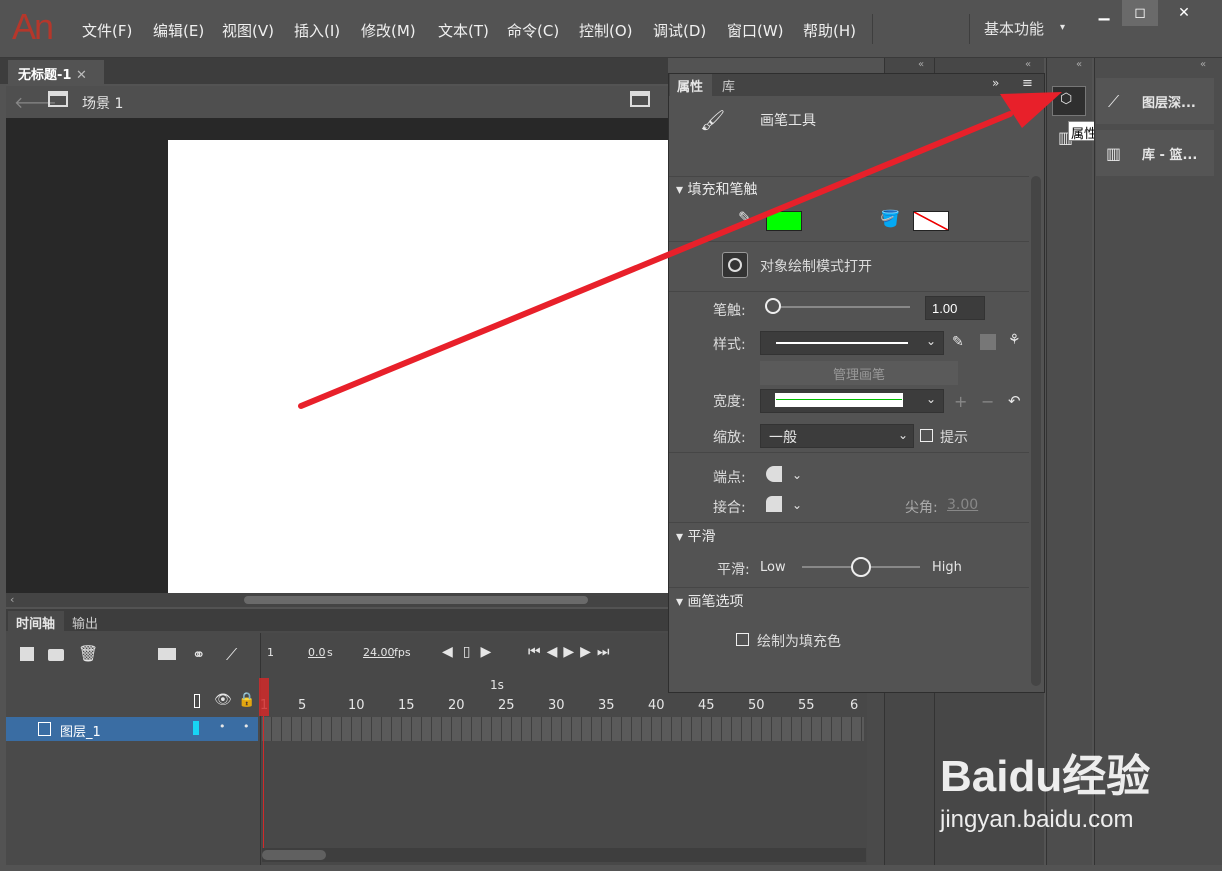 This screenshot has height=871, width=1222. Describe the element at coordinates (1037, 819) in the screenshot. I see `watermark-url: jingyan.baidu.com` at that location.